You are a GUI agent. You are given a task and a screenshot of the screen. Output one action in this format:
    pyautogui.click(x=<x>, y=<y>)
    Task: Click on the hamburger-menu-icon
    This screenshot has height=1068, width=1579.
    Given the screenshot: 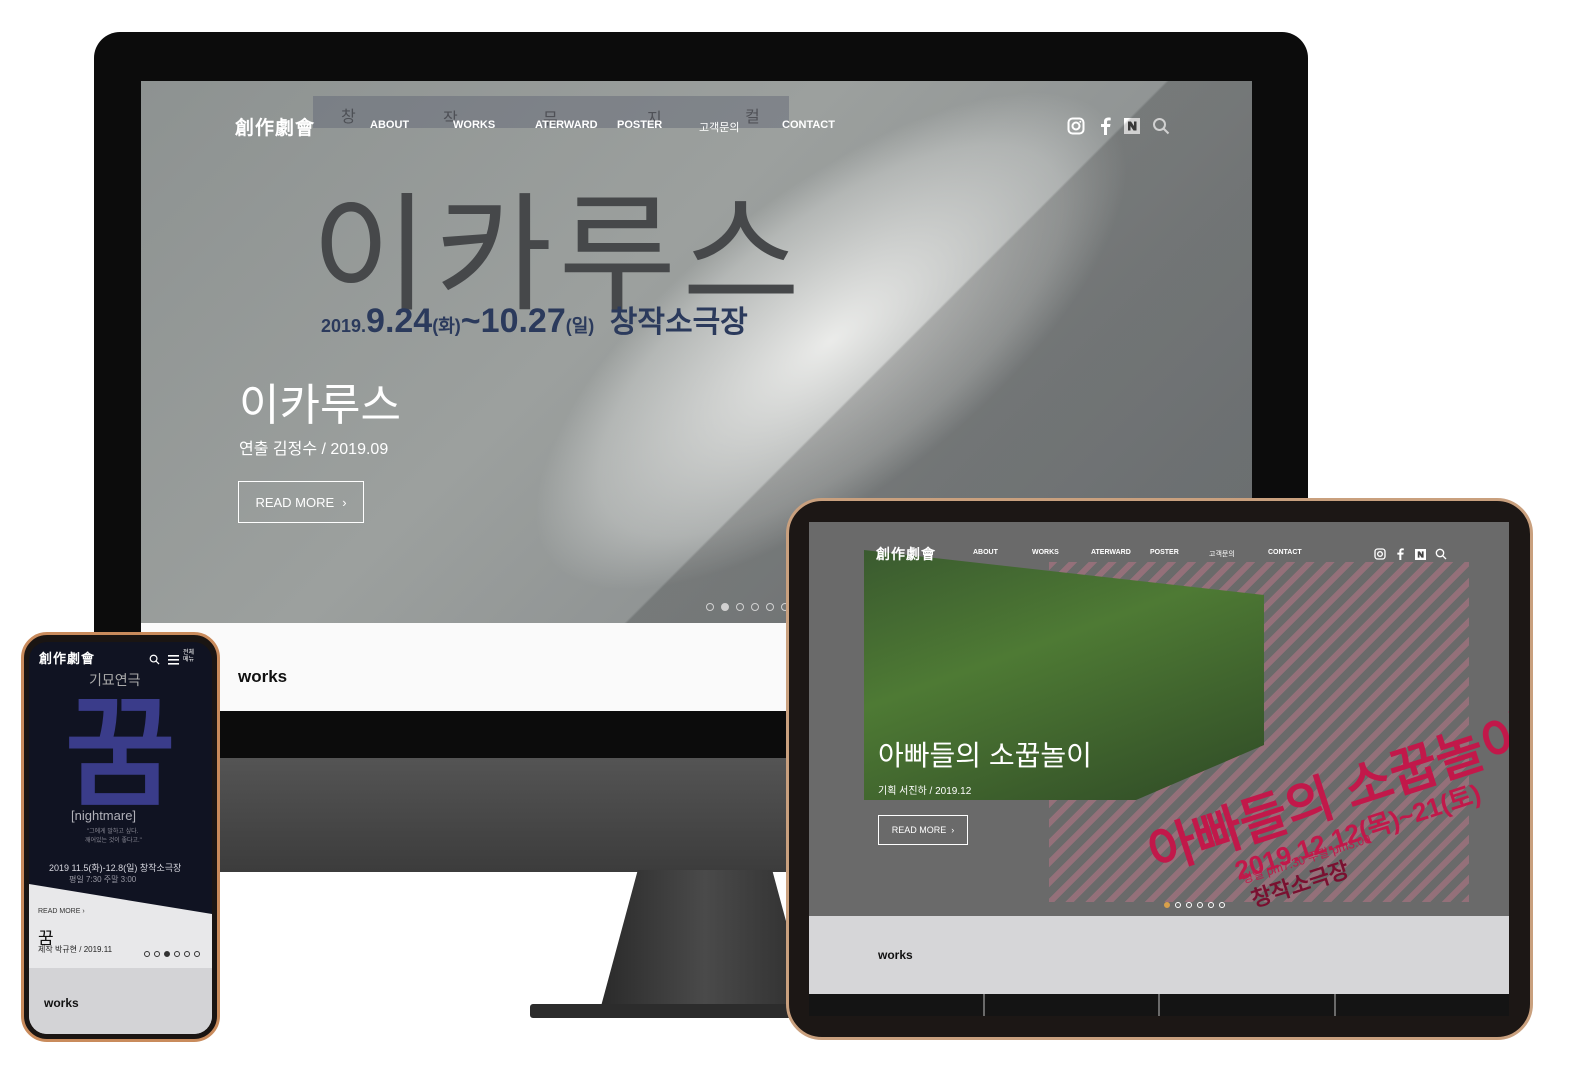 What is the action you would take?
    pyautogui.click(x=173, y=661)
    